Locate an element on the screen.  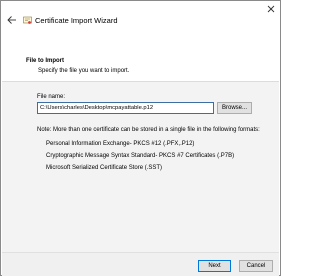
back-arrow-icon is located at coordinates (12, 20).